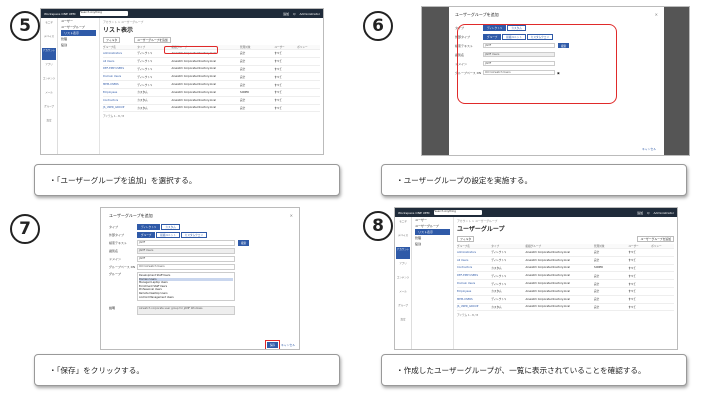 The height and width of the screenshot is (405, 720). What do you see at coordinates (378, 26) in the screenshot?
I see `step-number: 6` at bounding box center [378, 26].